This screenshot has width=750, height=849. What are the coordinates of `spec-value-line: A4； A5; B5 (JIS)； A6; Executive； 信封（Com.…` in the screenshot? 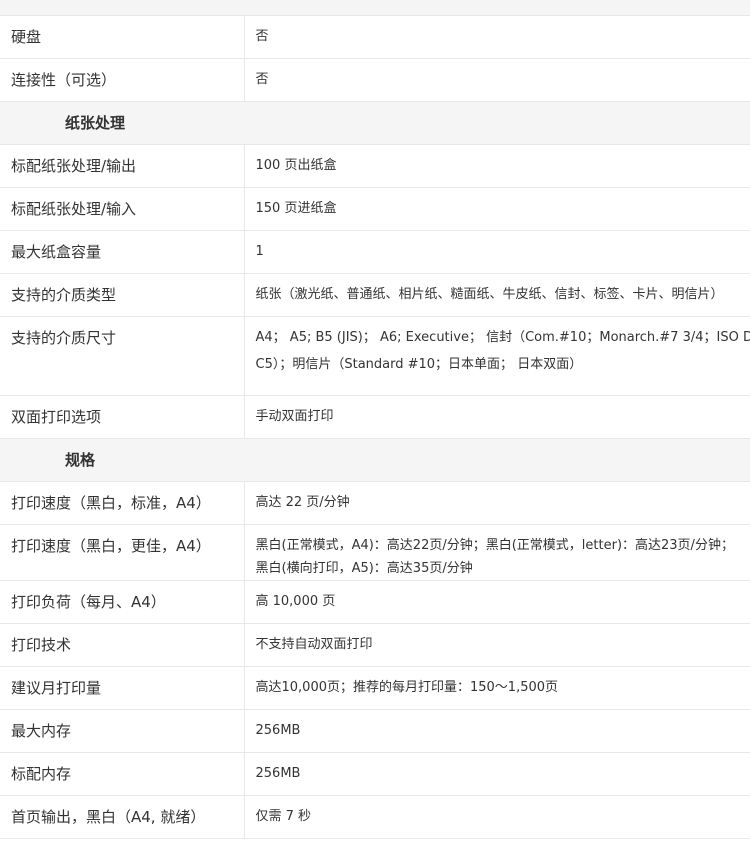 It's located at (502, 337).